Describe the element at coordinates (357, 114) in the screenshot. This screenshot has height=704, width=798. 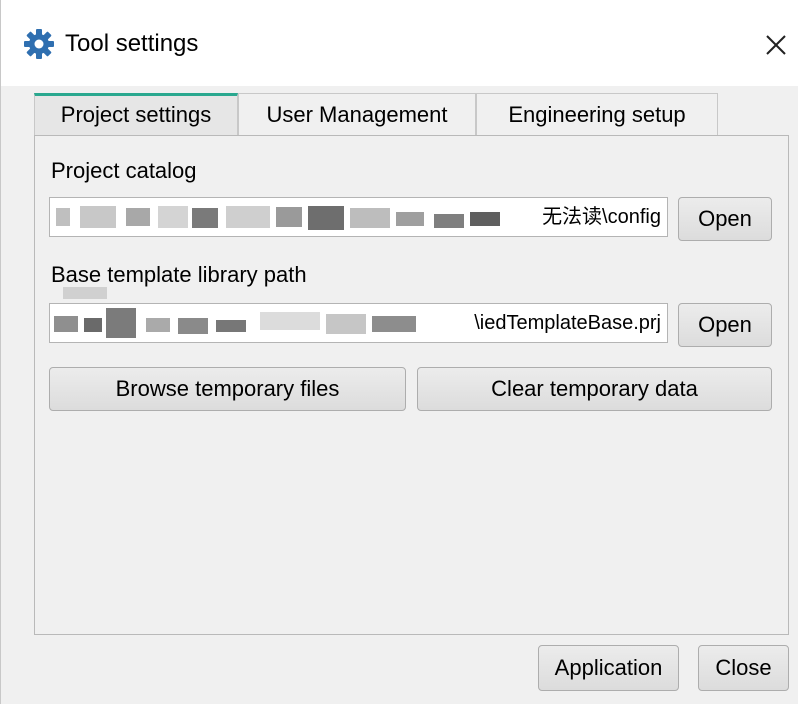
I see `tab-user-management: User Management` at that location.